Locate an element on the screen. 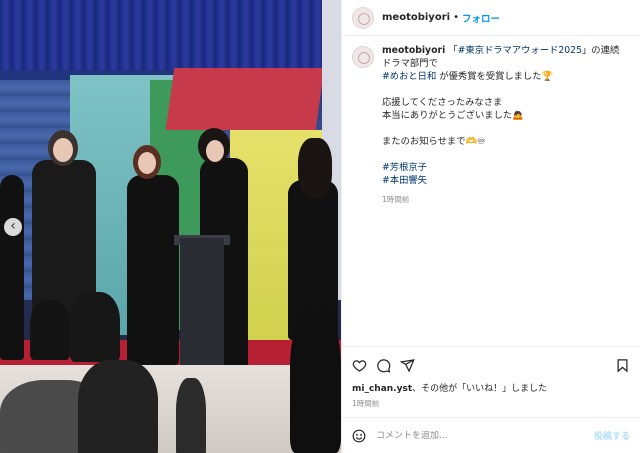 The image size is (640, 453). stage-curtain is located at coordinates (170, 35).